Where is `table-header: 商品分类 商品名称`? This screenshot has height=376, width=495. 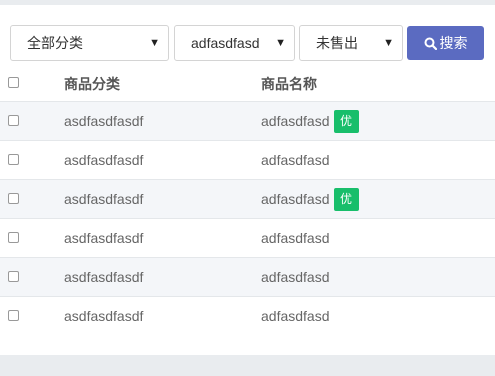 table-header: 商品分类 商品名称 is located at coordinates (247, 84).